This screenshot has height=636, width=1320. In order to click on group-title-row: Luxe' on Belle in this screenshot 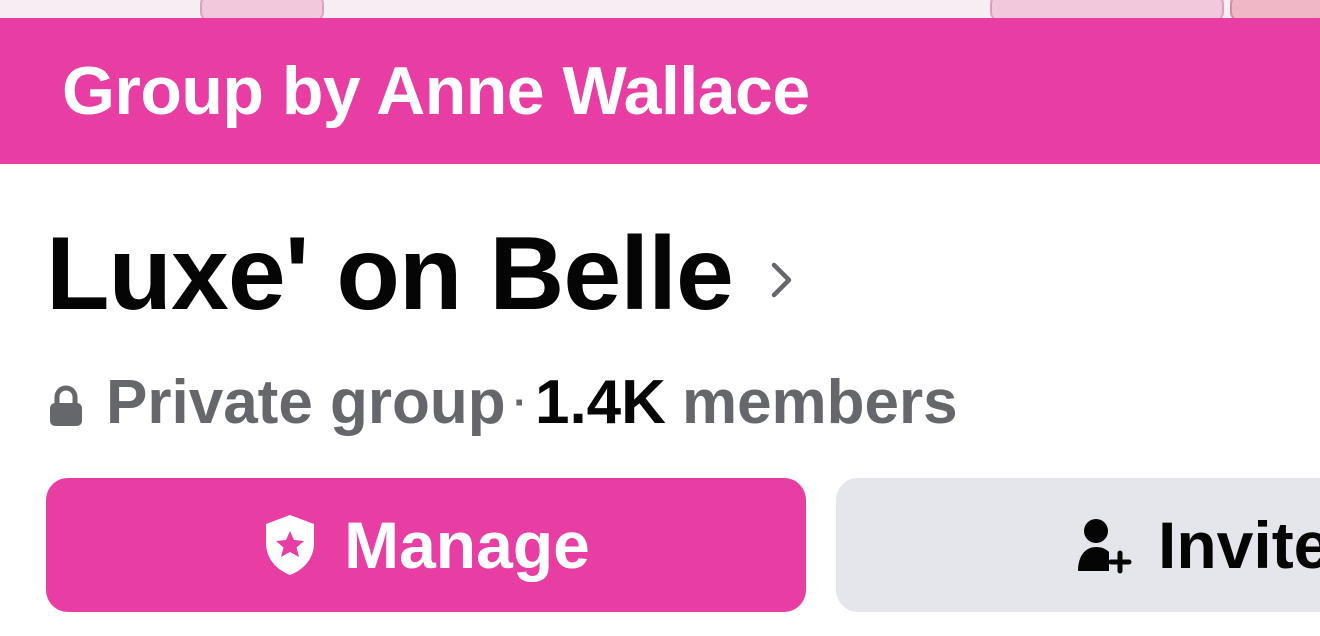, I will do `click(420, 274)`.